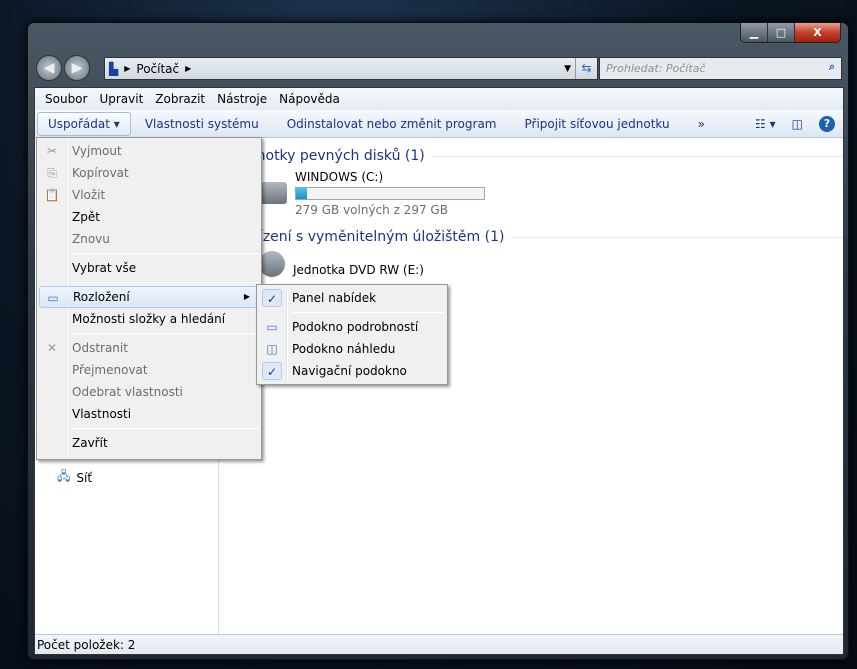 This screenshot has height=669, width=857. I want to click on back-button: ◀, so click(49, 68).